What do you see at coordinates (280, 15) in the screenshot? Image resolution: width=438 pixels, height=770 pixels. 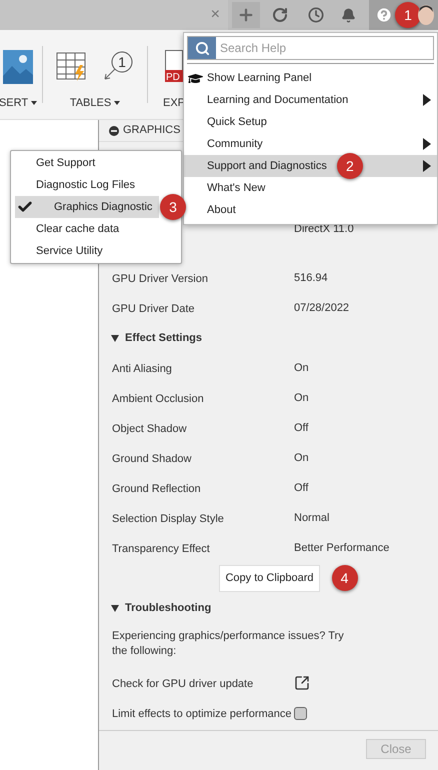 I see `circular-arrow-icon` at bounding box center [280, 15].